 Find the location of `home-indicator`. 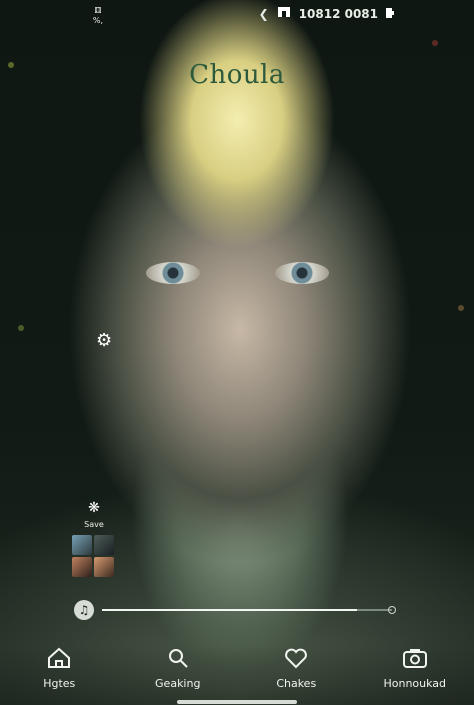

home-indicator is located at coordinates (237, 702).